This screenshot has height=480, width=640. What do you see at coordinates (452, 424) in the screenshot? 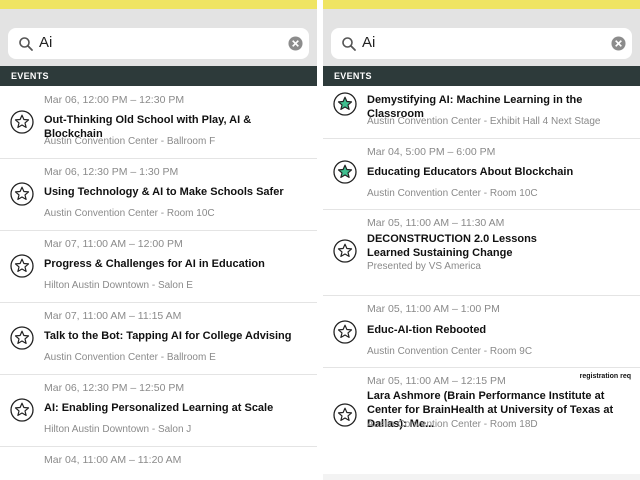
I see `event-location: Austin Convention Center - Room 18D` at bounding box center [452, 424].